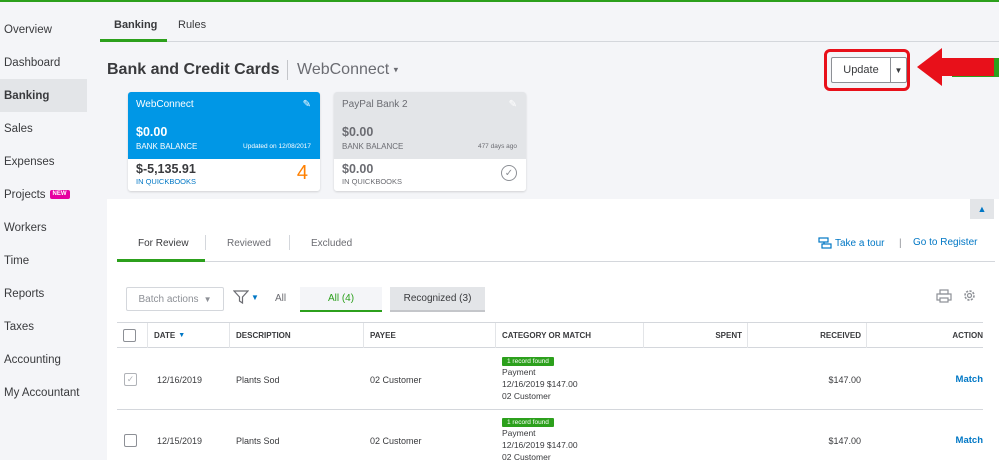 The height and width of the screenshot is (460, 999). I want to click on row-received: $147.00, so click(844, 380).